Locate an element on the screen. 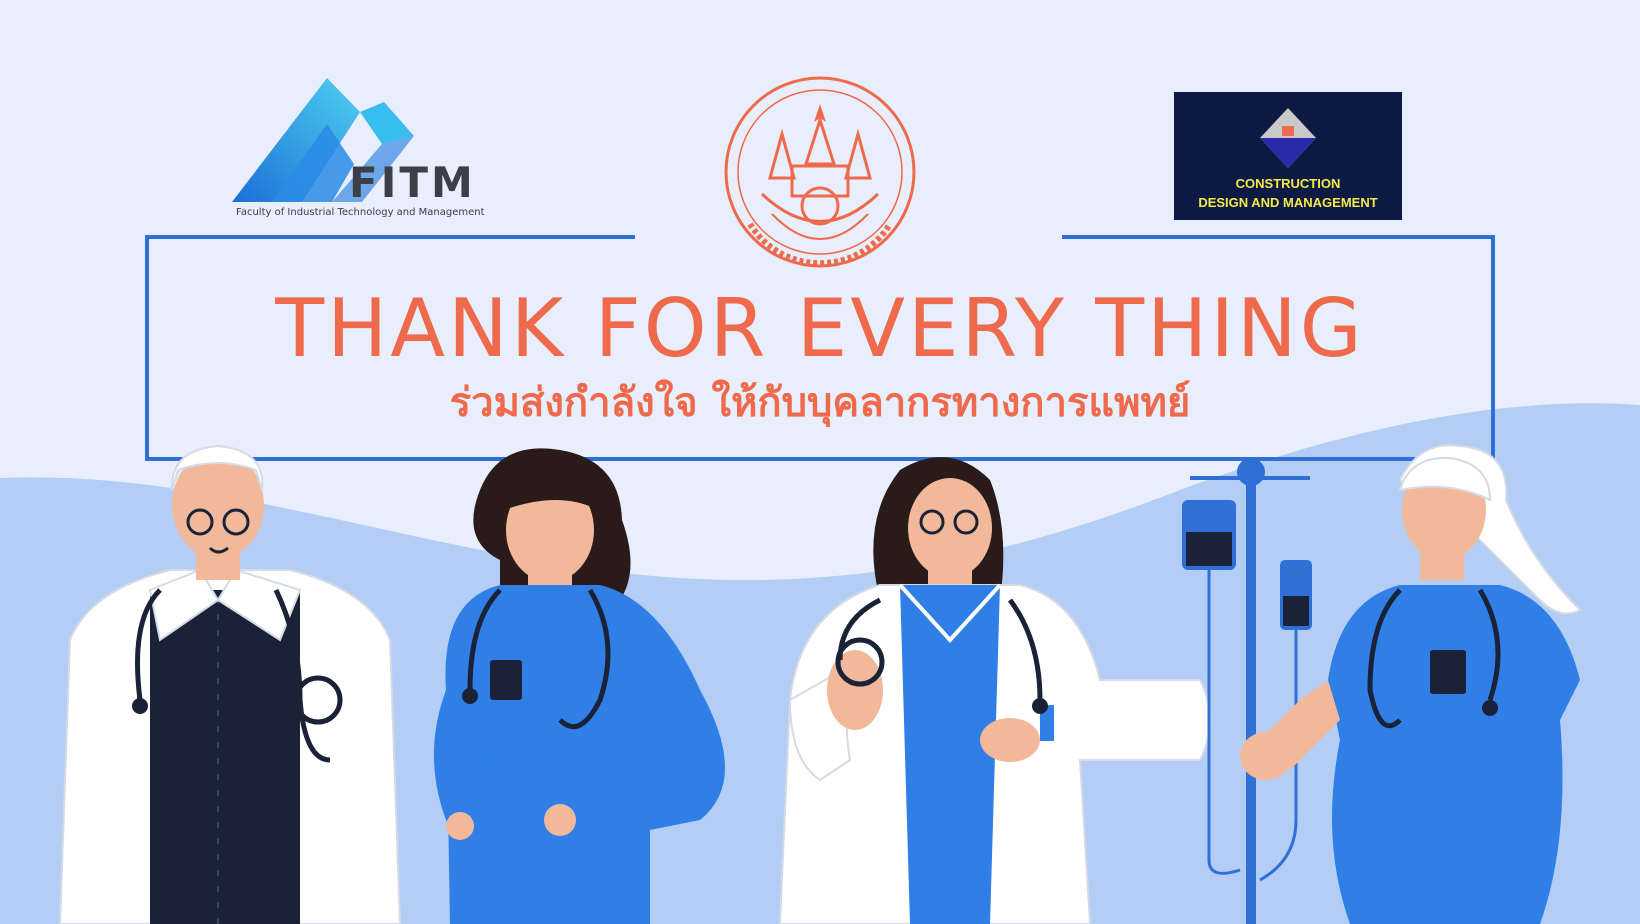 This screenshot has width=1640, height=924. doctor-elderly-man is located at coordinates (230, 684).